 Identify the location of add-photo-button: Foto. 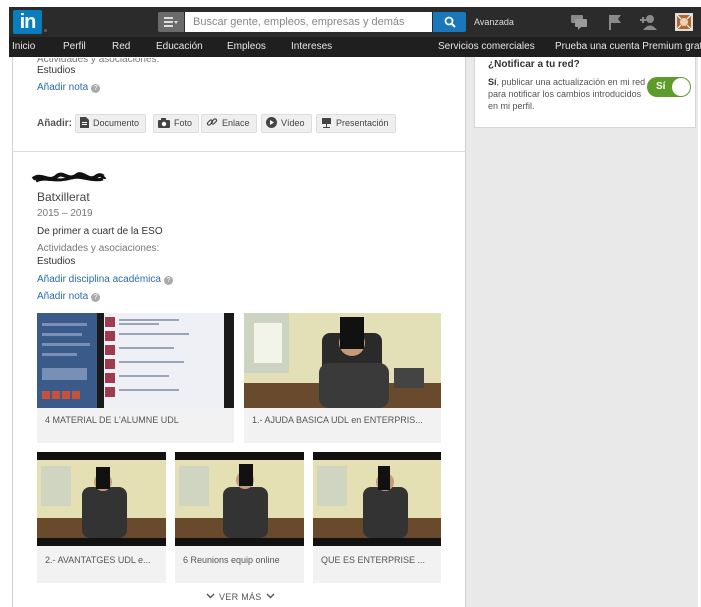
(176, 123).